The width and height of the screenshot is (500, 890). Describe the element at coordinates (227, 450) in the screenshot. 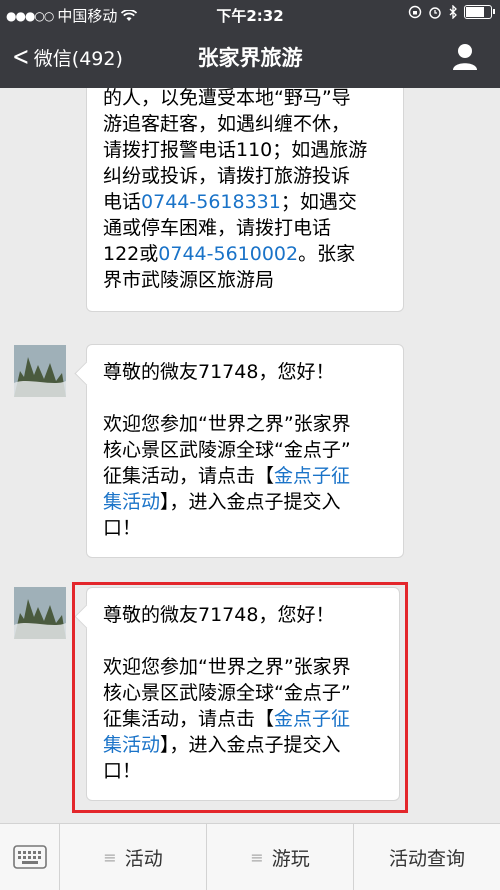

I see `message-line: 核心景区武陵源全球“金点子”` at that location.